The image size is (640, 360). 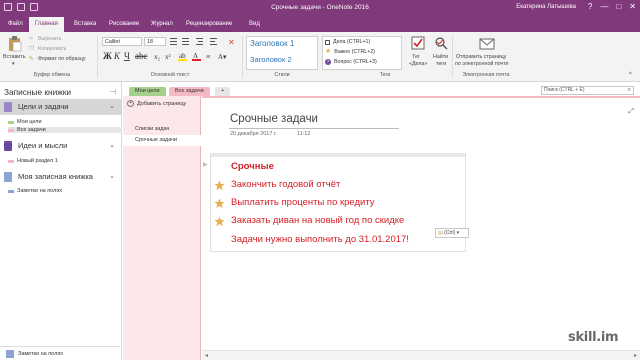 What do you see at coordinates (452, 233) in the screenshot?
I see `paste-options-button: ▤ (Ctrl) ▾` at bounding box center [452, 233].